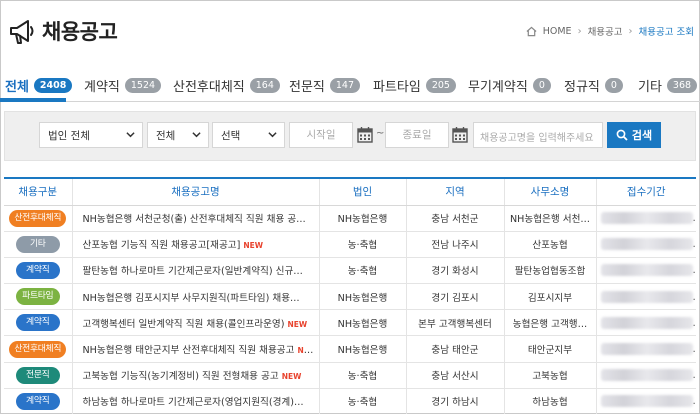 This screenshot has height=414, width=700. I want to click on tab-count-badge: 2408, so click(53, 85).